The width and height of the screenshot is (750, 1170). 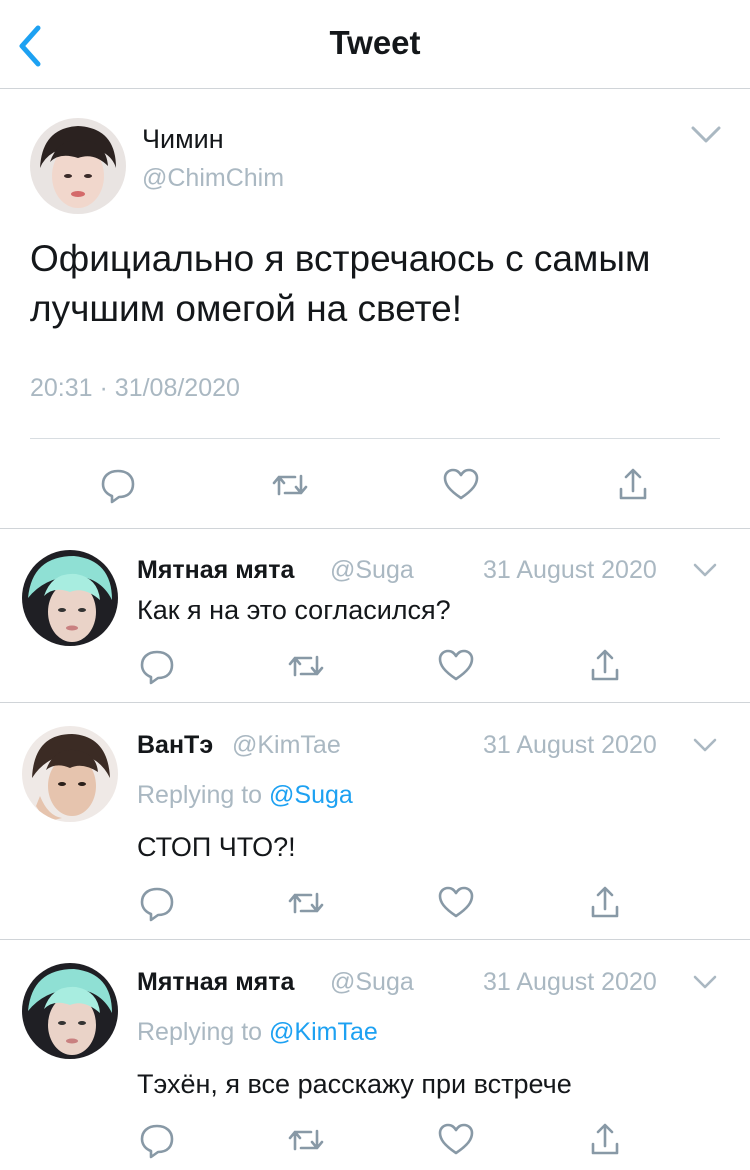 I want to click on reply-text: Как я на это согласился?, so click(x=294, y=610).